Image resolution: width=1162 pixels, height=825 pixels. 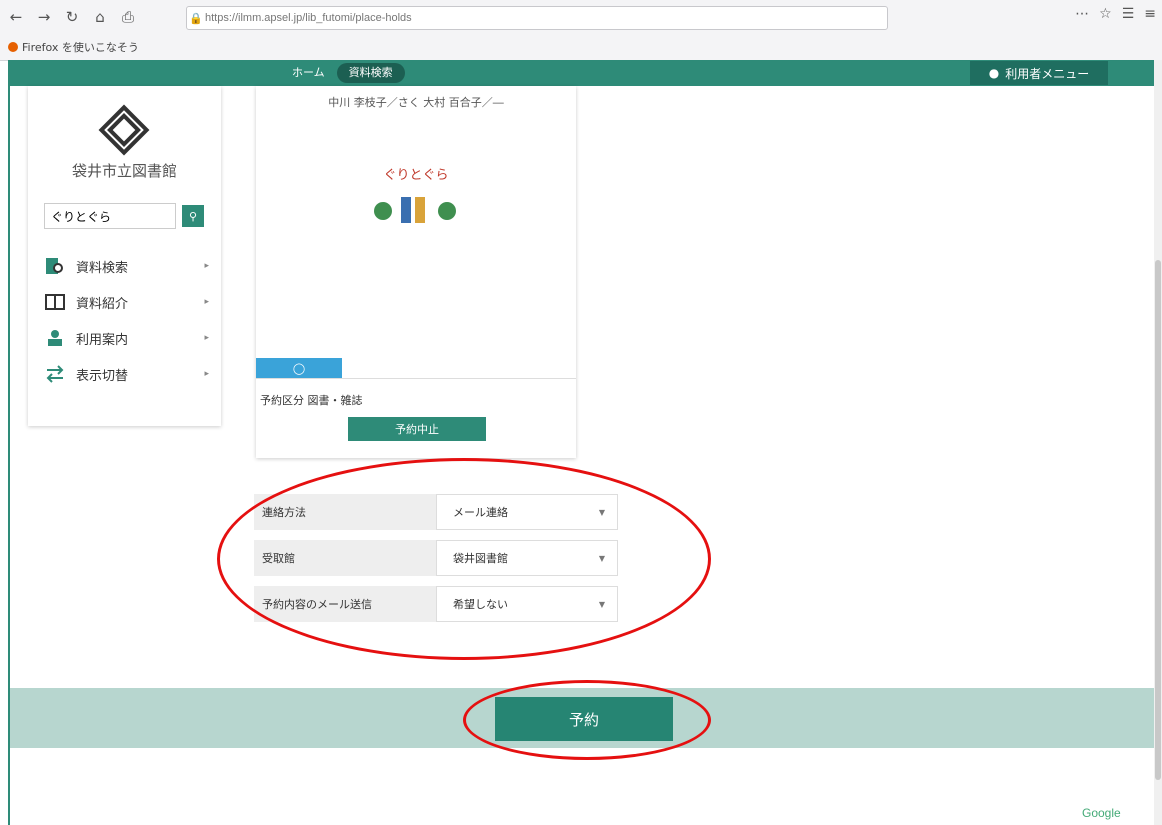 I want to click on sidebar: 袋井市立図書館 ⚲ 資料検索 ▸ 資料紹介 ▸ 利用案内 ▸, so click(x=124, y=256).